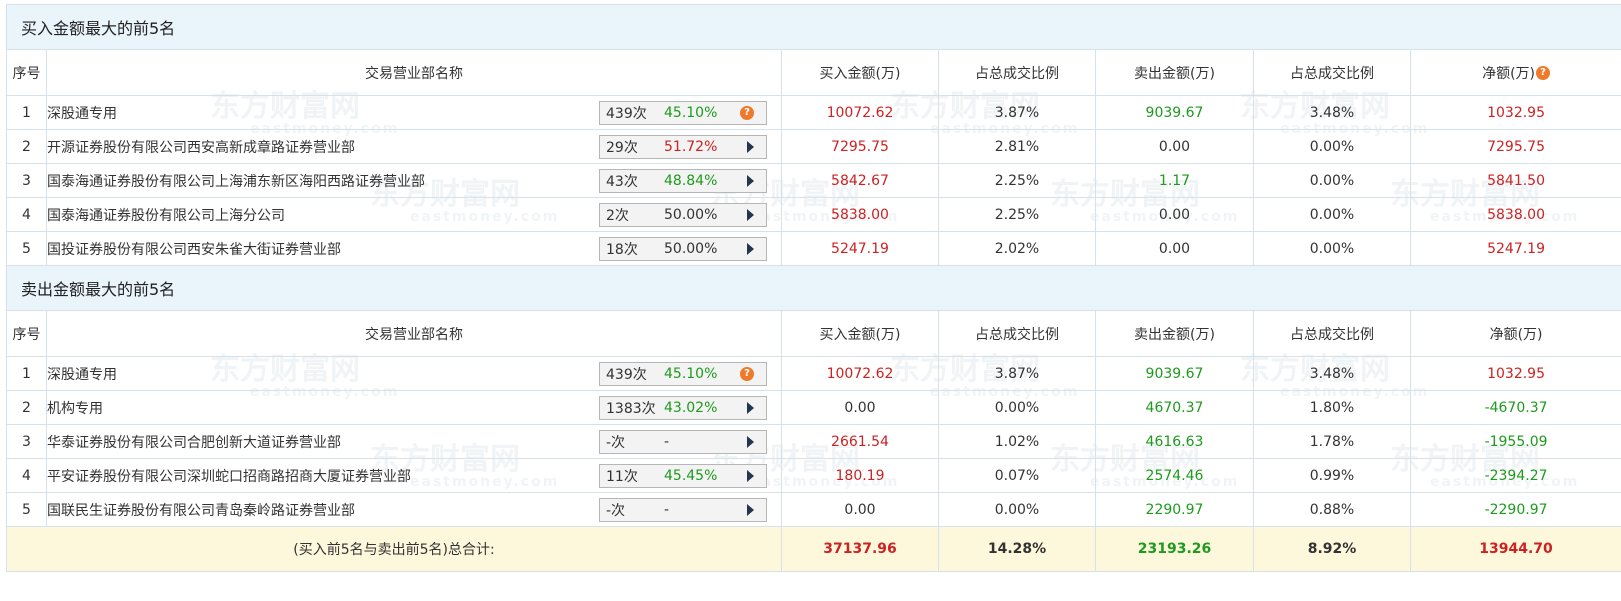  Describe the element at coordinates (691, 248) in the screenshot. I see `listing-rise-pct: 50.00%` at that location.